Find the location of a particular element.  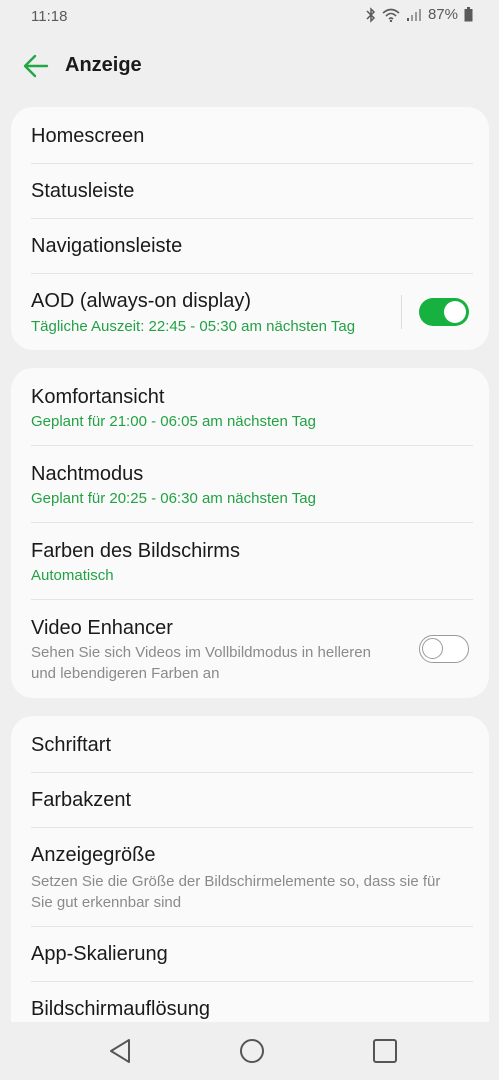

setting-label: Statusleiste is located at coordinates (83, 191).